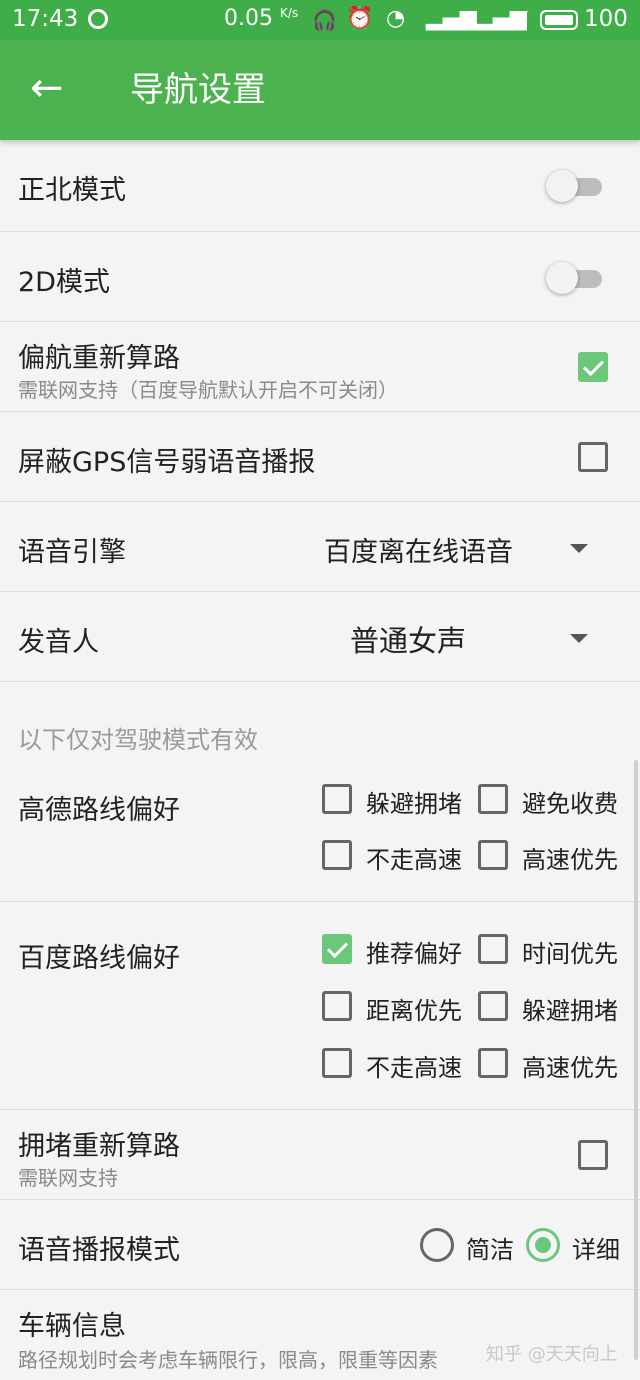  What do you see at coordinates (636, 1060) in the screenshot?
I see `scrollbar` at bounding box center [636, 1060].